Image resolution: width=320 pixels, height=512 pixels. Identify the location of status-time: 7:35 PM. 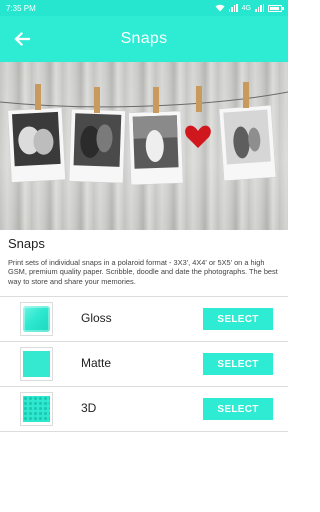
(21, 8).